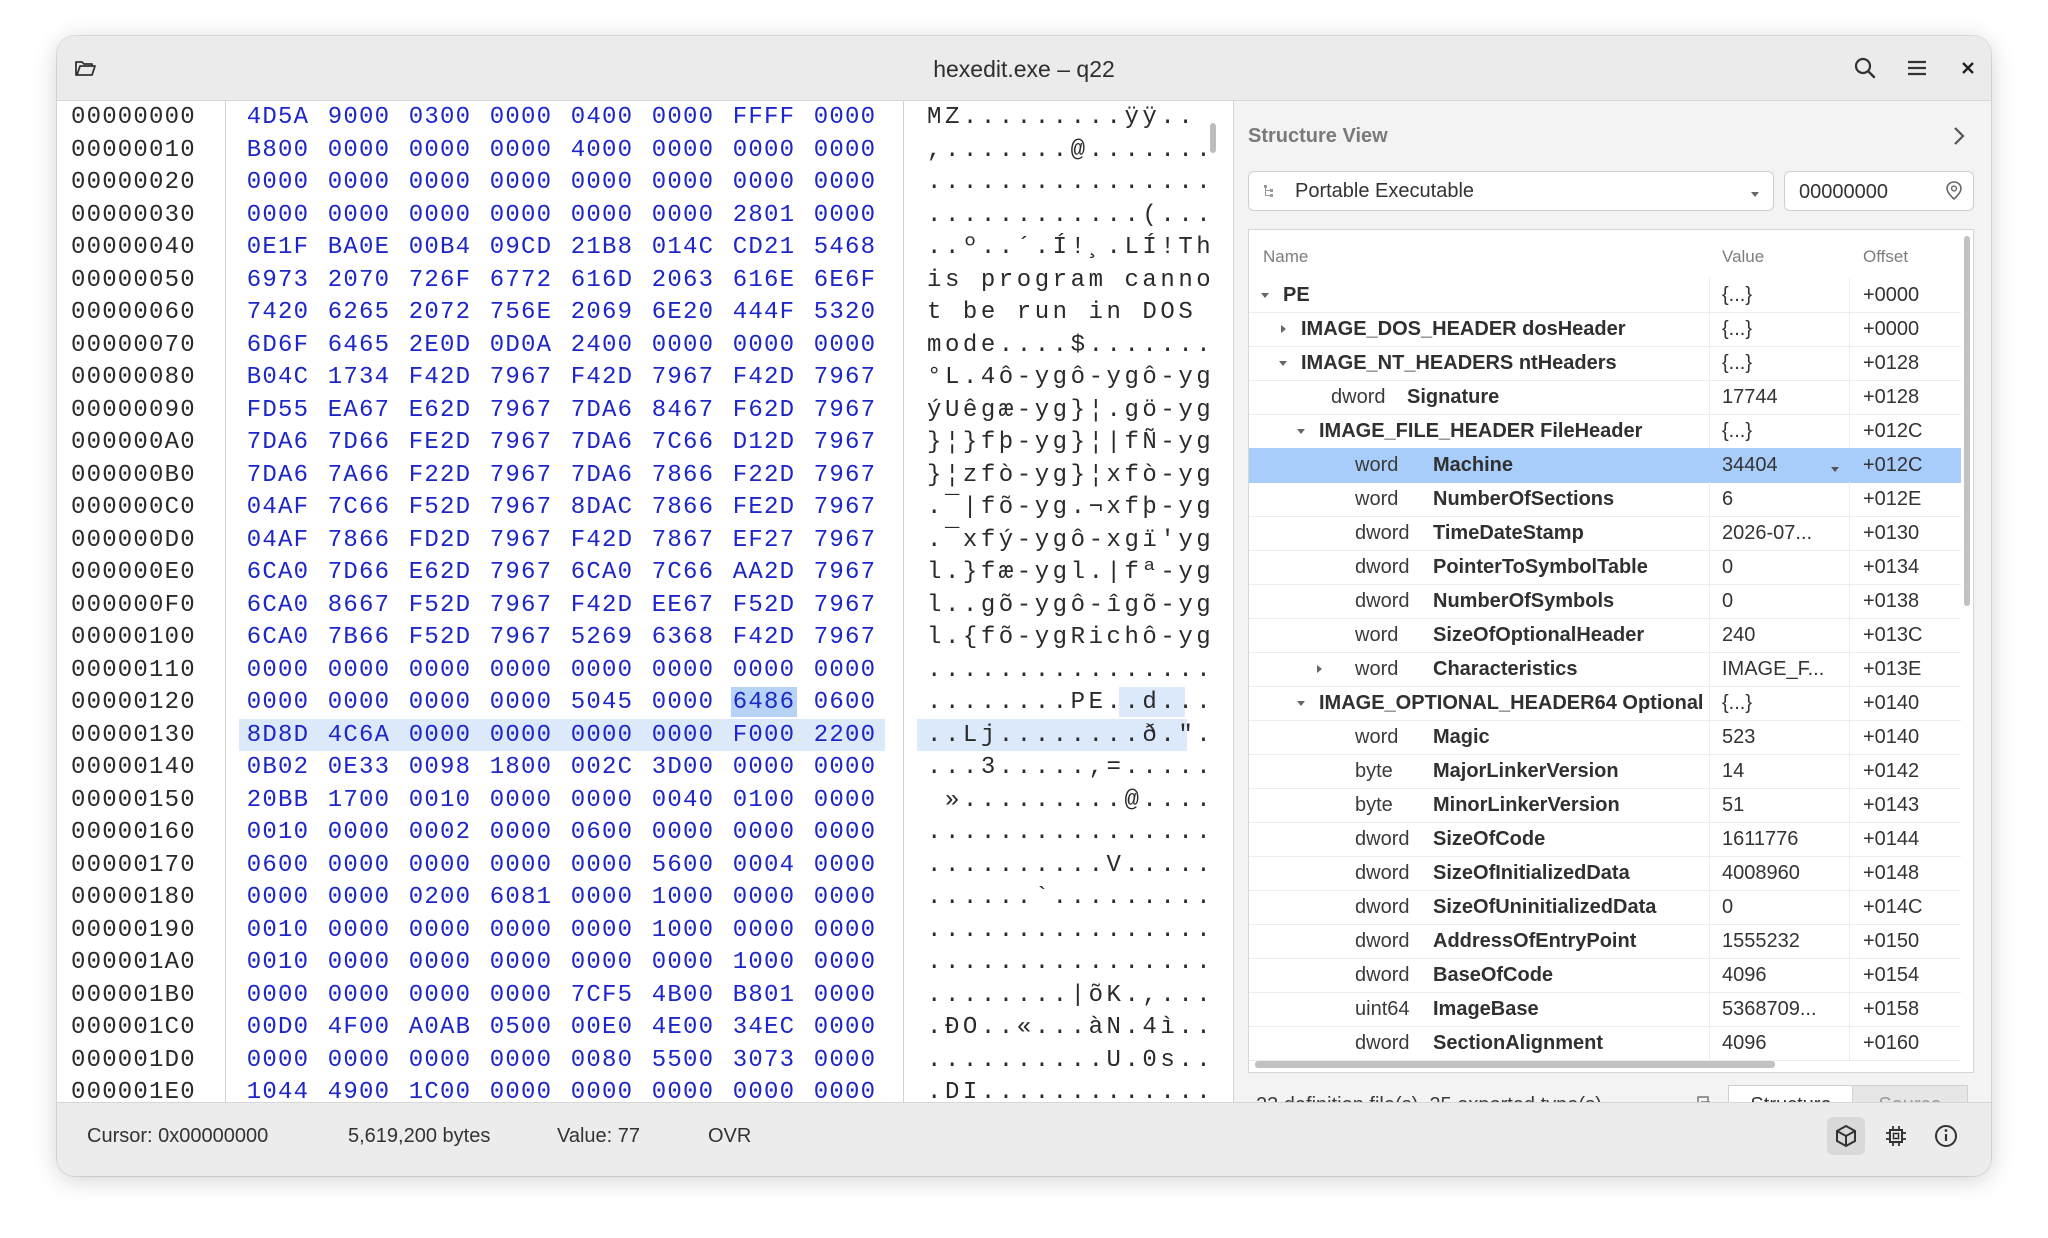 This screenshot has width=2048, height=1238. Describe the element at coordinates (683, 540) in the screenshot. I see `hex-word: 7867` at that location.